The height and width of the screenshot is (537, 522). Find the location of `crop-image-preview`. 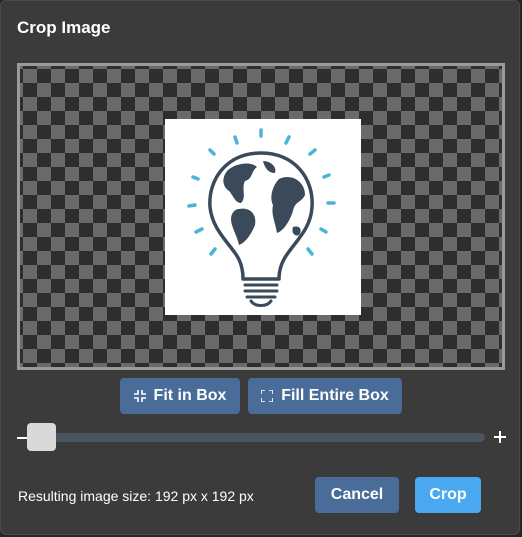

crop-image-preview is located at coordinates (263, 217).